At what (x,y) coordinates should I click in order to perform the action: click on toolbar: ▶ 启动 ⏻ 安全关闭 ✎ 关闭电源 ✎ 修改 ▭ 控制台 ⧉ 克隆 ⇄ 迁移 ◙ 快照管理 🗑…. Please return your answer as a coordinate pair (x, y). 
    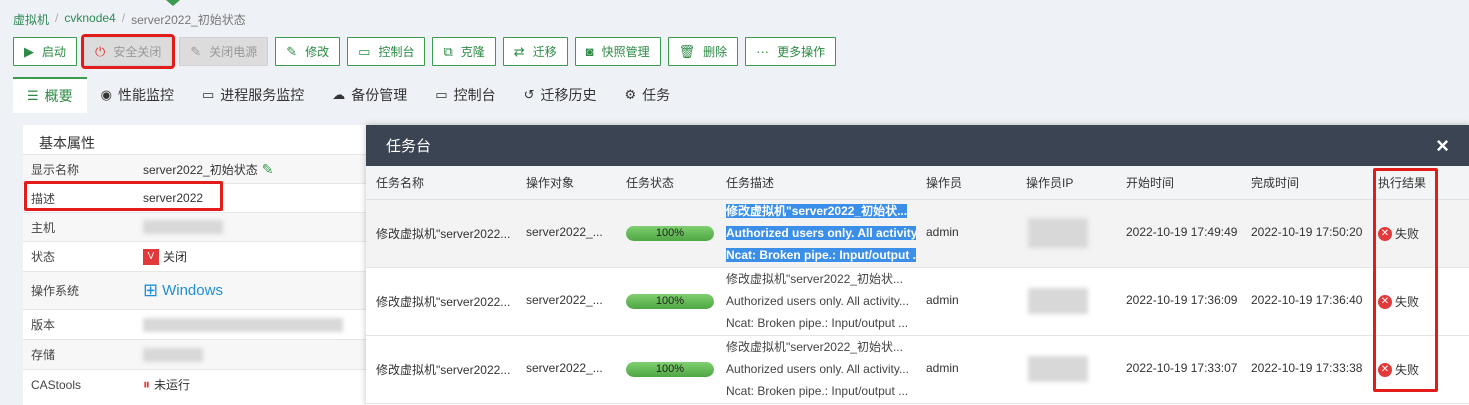
    Looking at the image, I should click on (425, 51).